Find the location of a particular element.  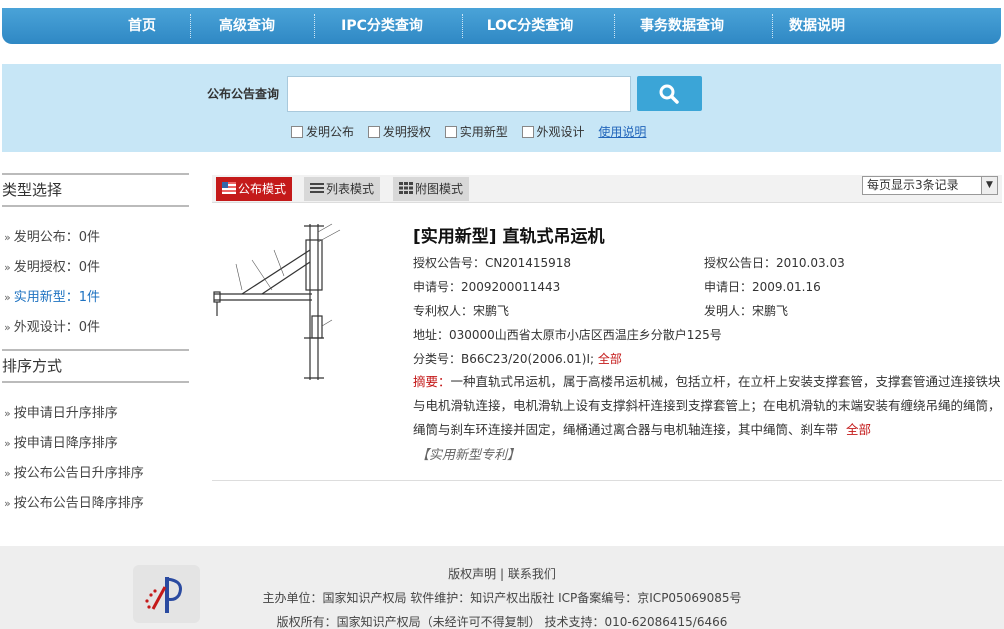

filter-design: 外观设计 is located at coordinates (553, 131).